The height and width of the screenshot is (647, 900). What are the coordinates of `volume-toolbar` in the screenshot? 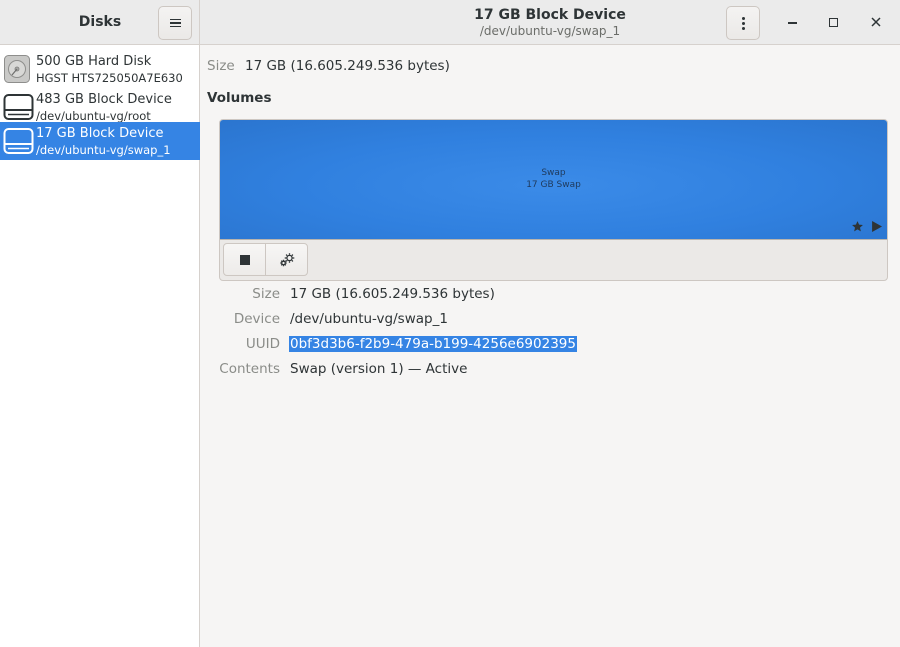 It's located at (265, 259).